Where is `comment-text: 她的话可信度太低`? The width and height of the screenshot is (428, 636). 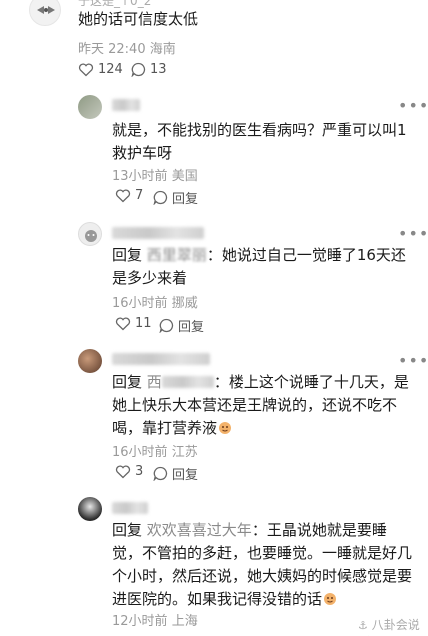
comment-text: 她的话可信度太低 is located at coordinates (138, 19).